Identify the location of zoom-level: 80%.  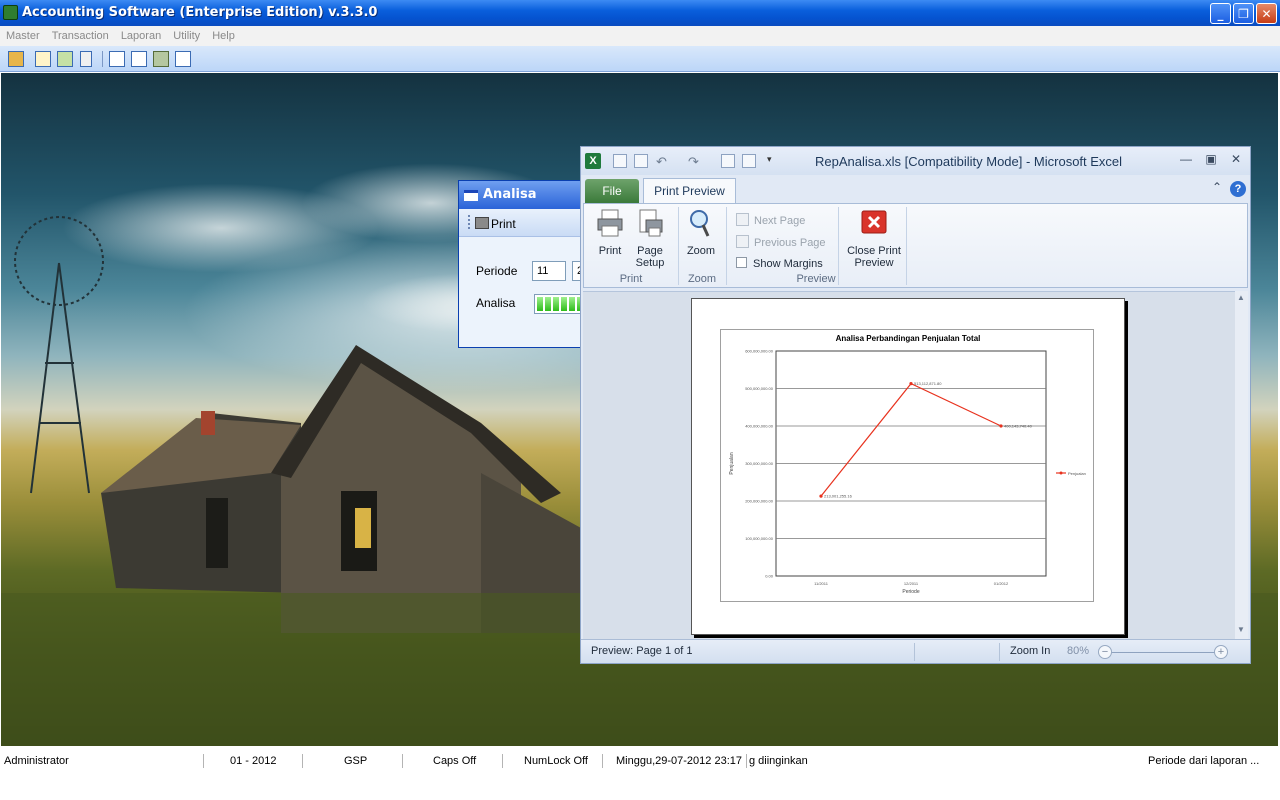
(1078, 651).